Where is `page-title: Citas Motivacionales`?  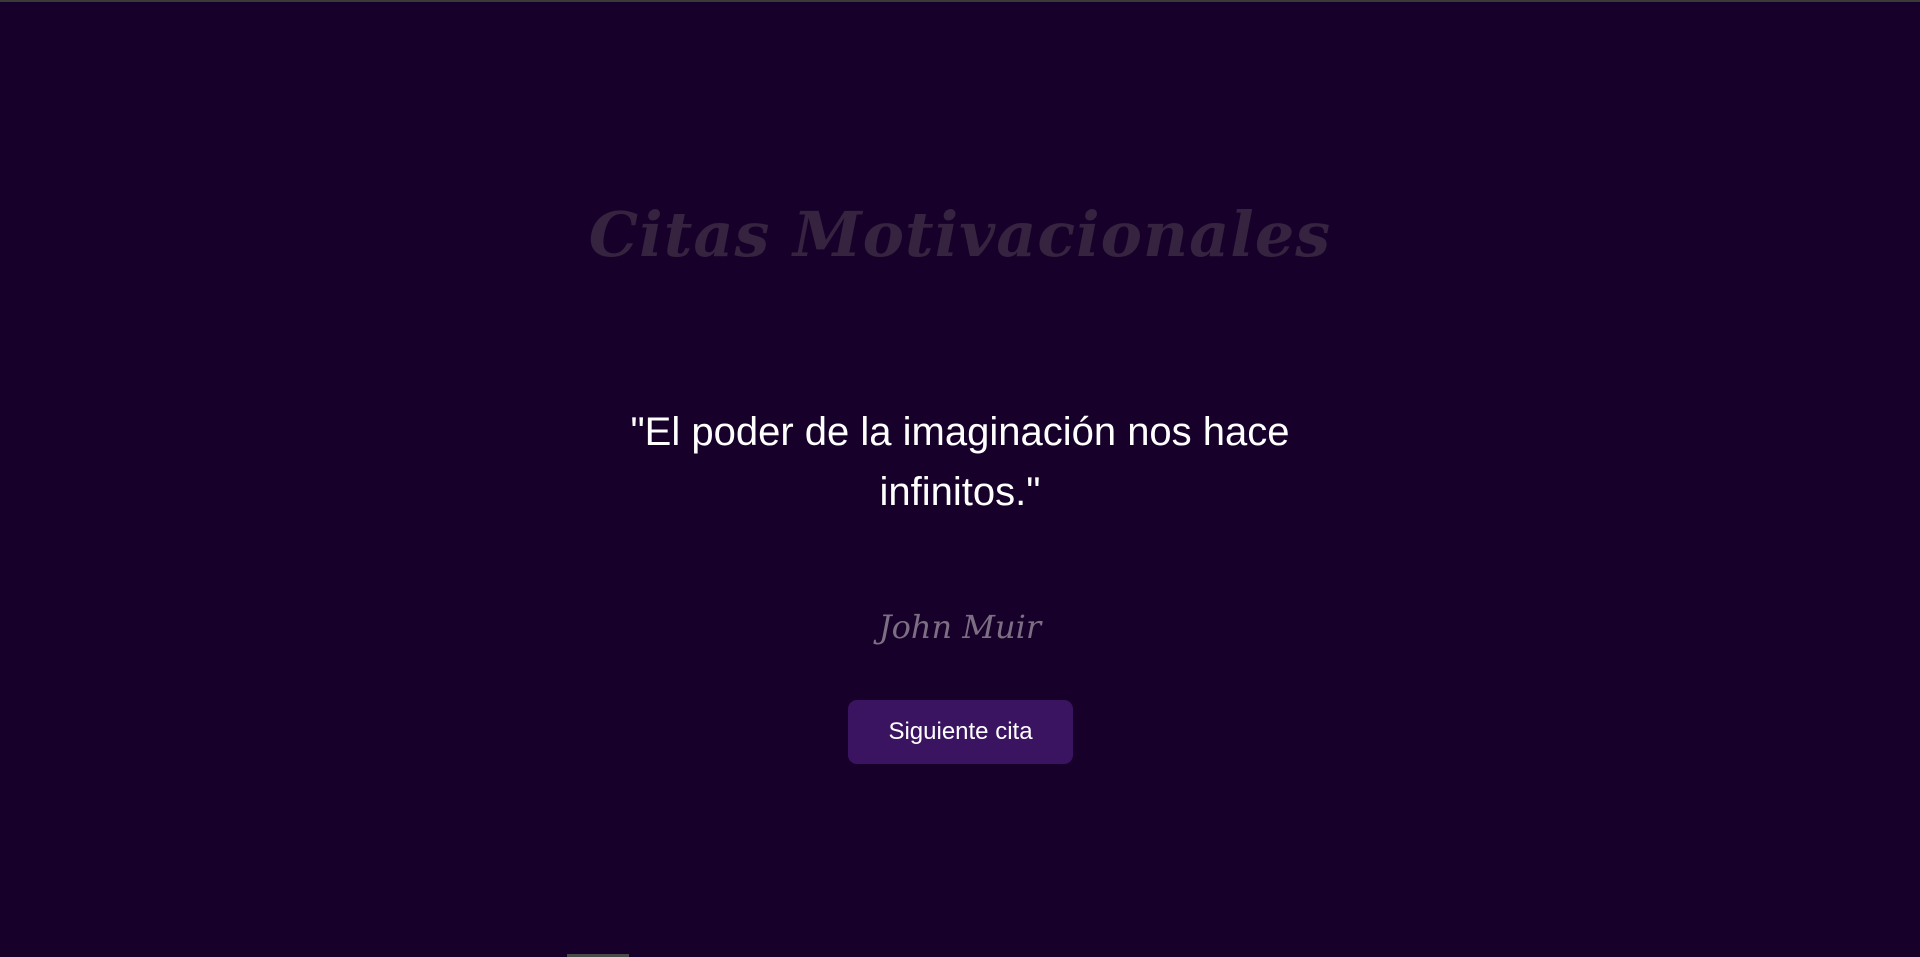
page-title: Citas Motivacionales is located at coordinates (960, 234).